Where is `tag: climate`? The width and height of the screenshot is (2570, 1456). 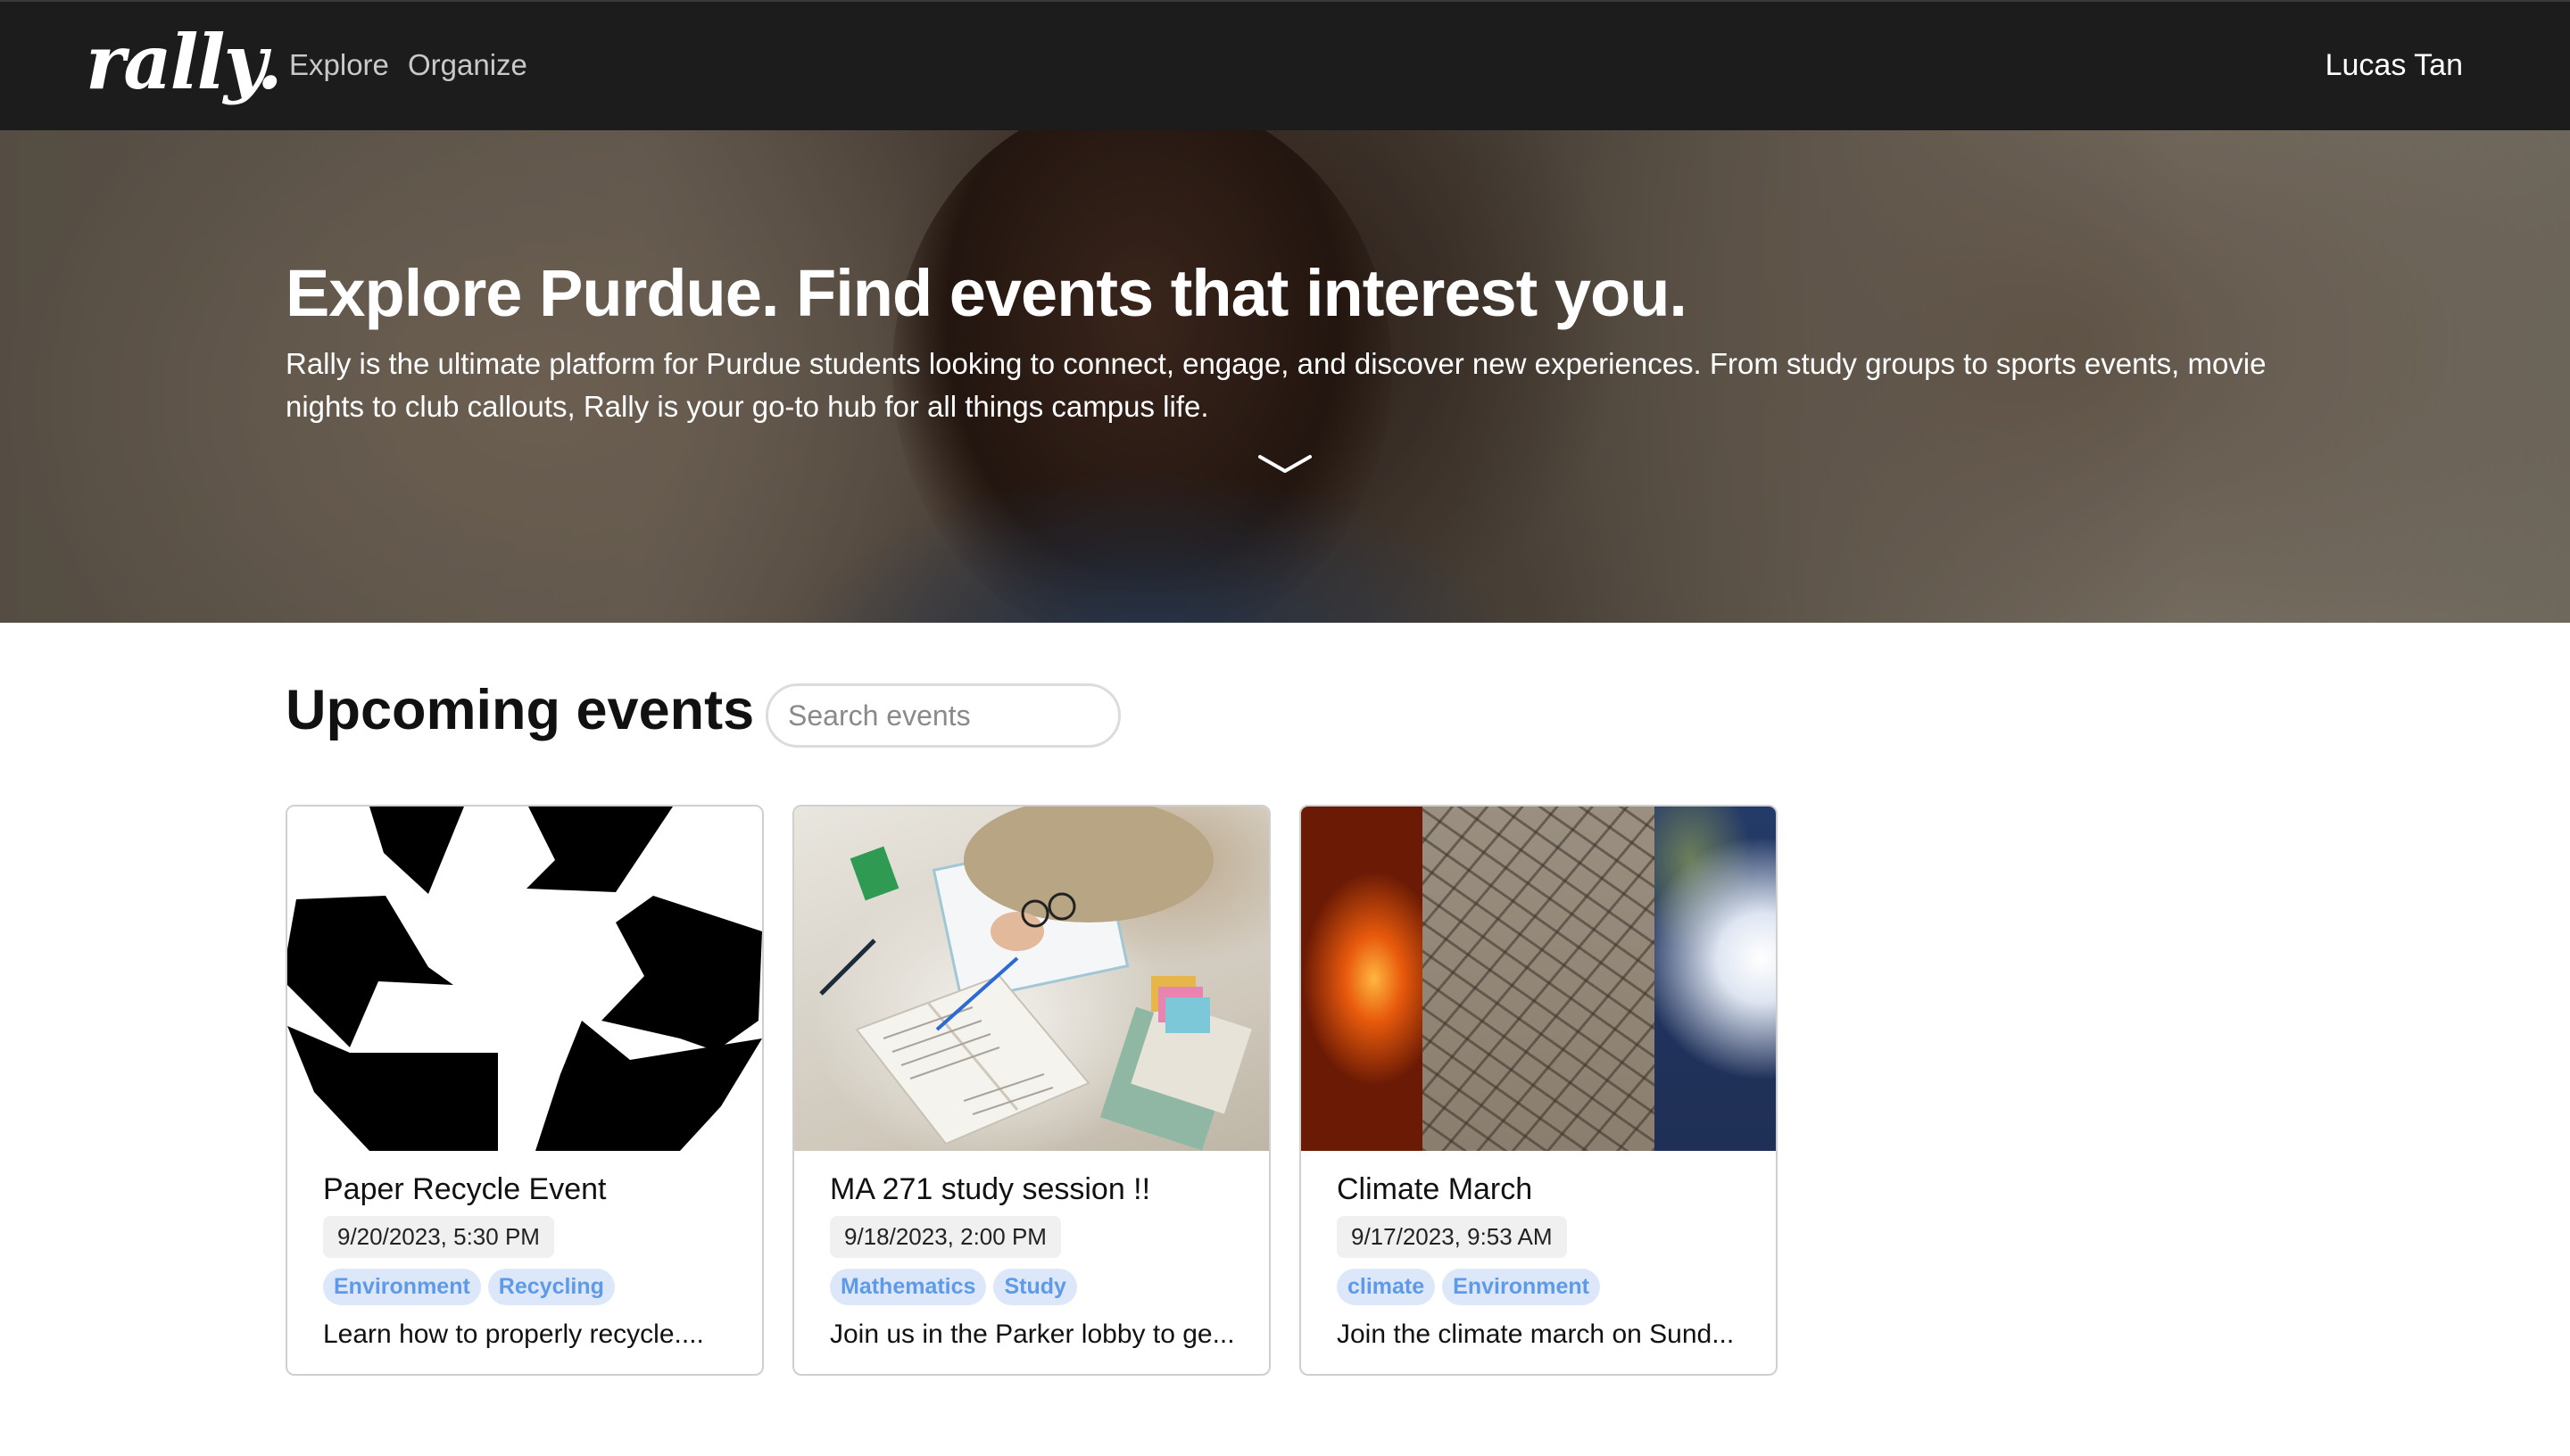
tag: climate is located at coordinates (1386, 1287).